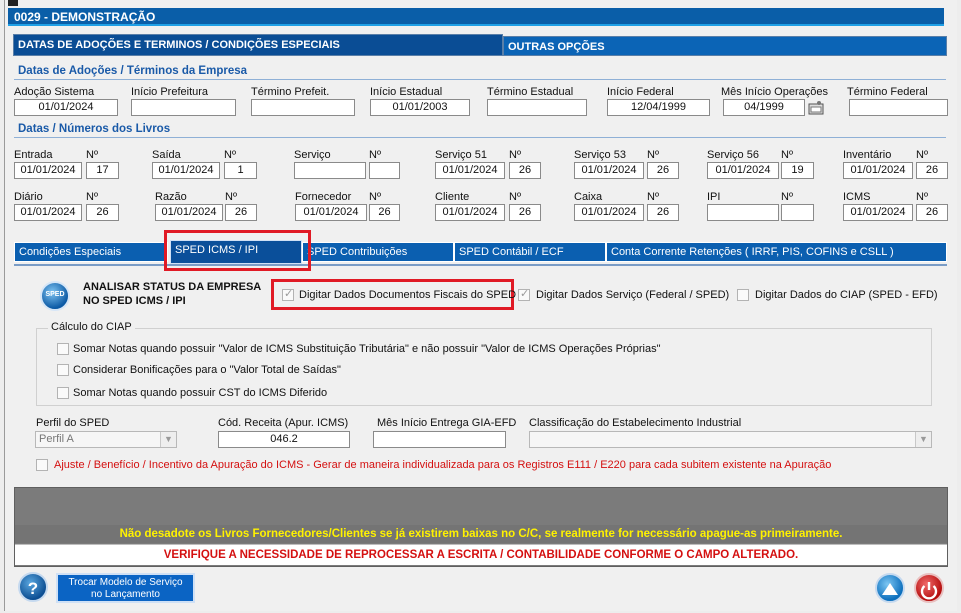  Describe the element at coordinates (640, 92) in the screenshot. I see `adocao-field-label: Início Federal` at that location.